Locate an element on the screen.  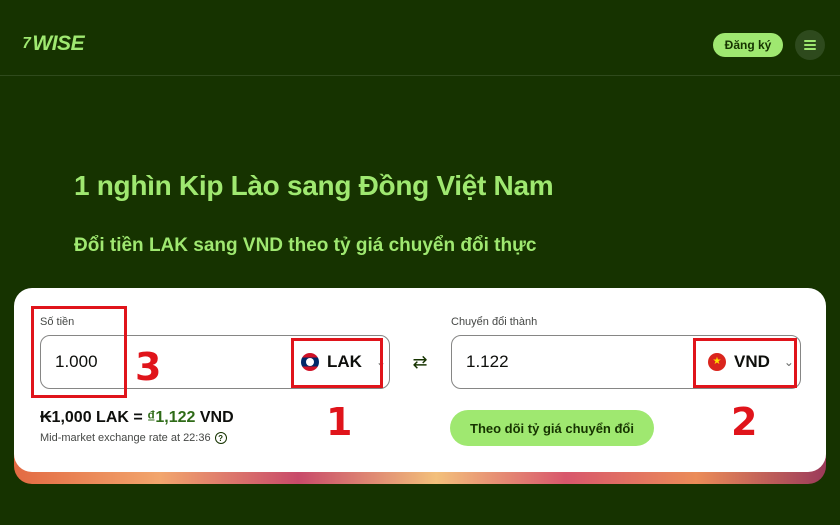
logo-text: WISE is located at coordinates (58, 43).